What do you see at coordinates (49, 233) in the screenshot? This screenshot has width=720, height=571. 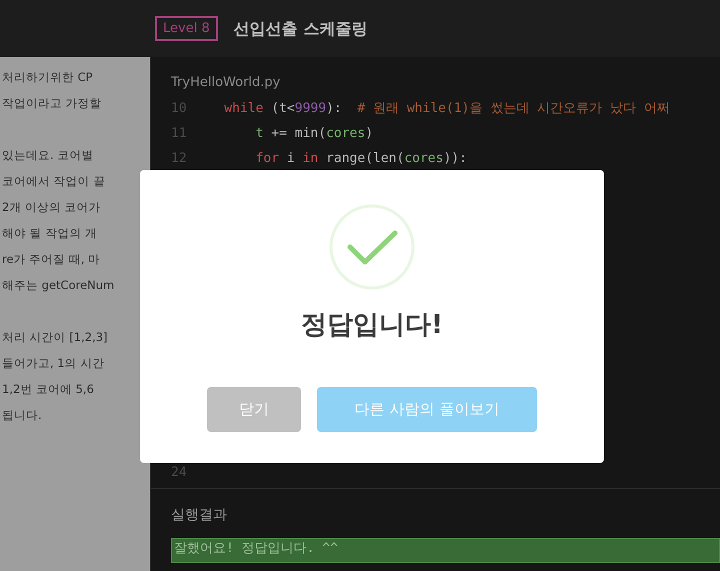 I see `description-text: 해야 될 작업의 개` at bounding box center [49, 233].